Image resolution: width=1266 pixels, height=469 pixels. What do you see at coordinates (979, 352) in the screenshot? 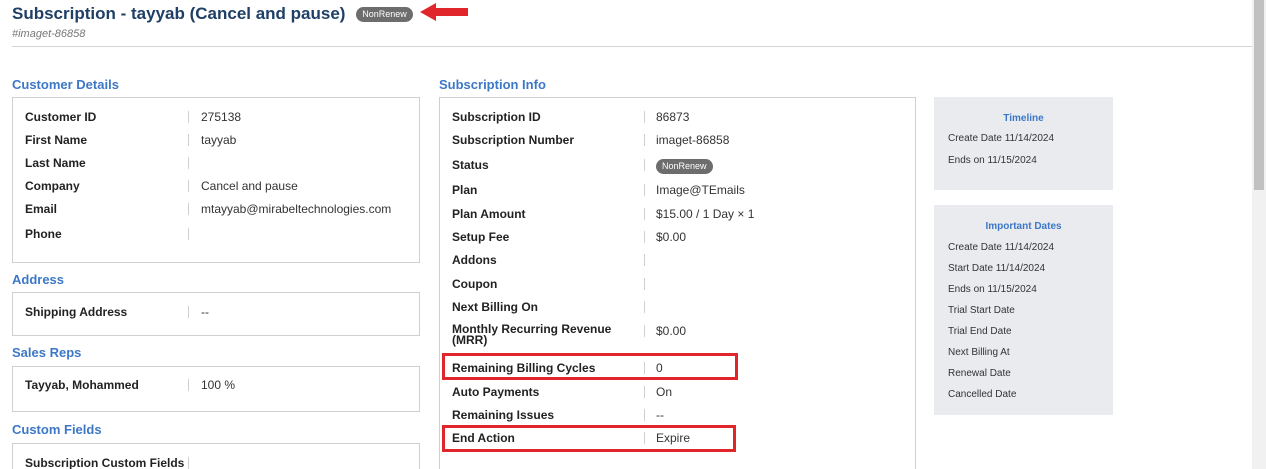
I see `important-date-line: Next Billing At` at bounding box center [979, 352].